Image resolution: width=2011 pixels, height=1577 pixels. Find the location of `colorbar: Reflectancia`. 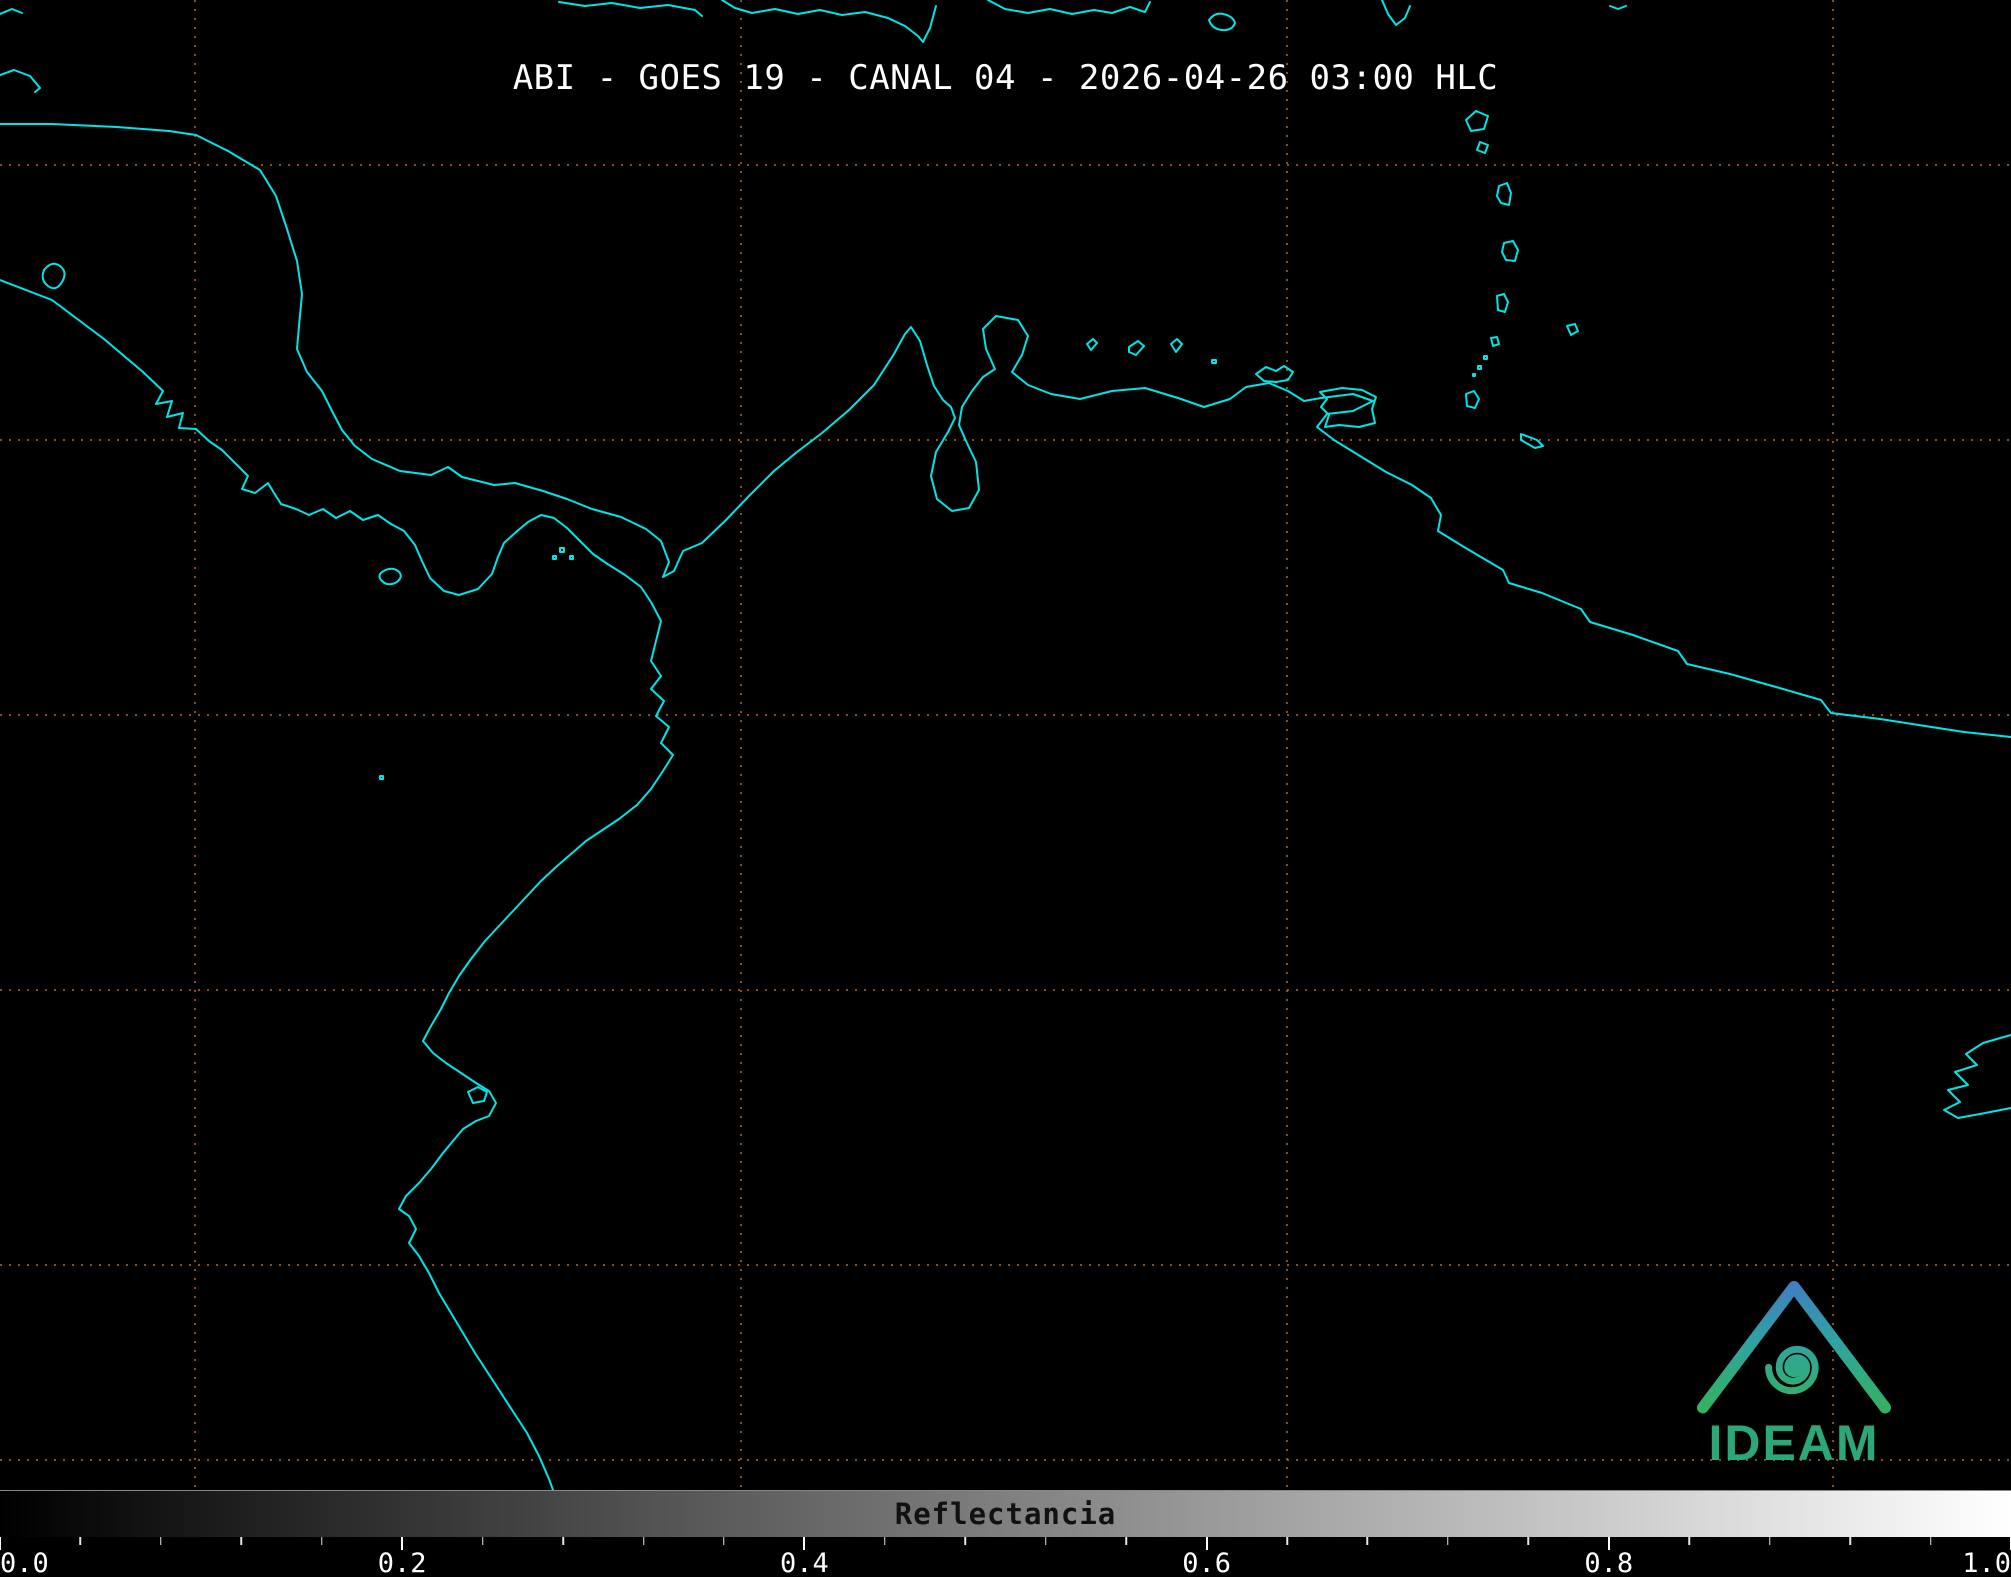

colorbar: Reflectancia is located at coordinates (1005, 1513).